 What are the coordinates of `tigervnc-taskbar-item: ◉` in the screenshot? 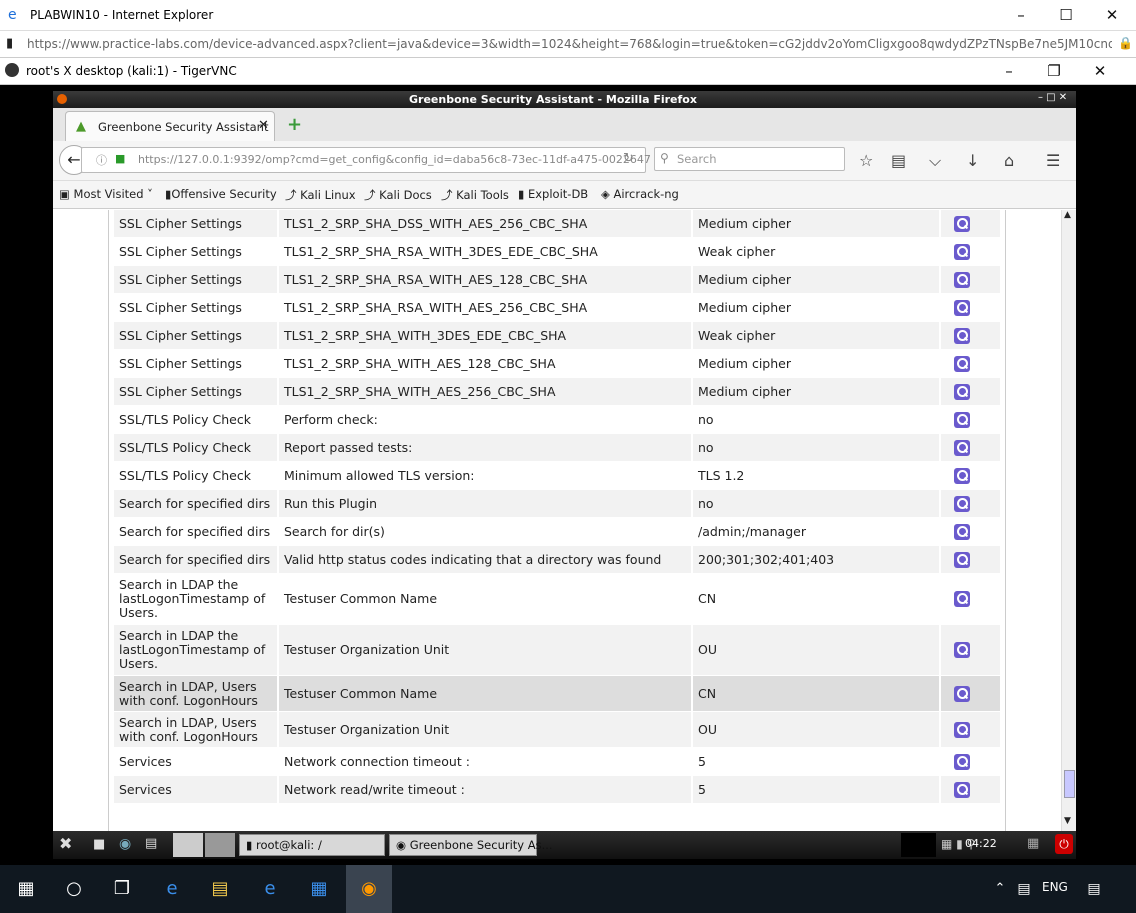 It's located at (369, 889).